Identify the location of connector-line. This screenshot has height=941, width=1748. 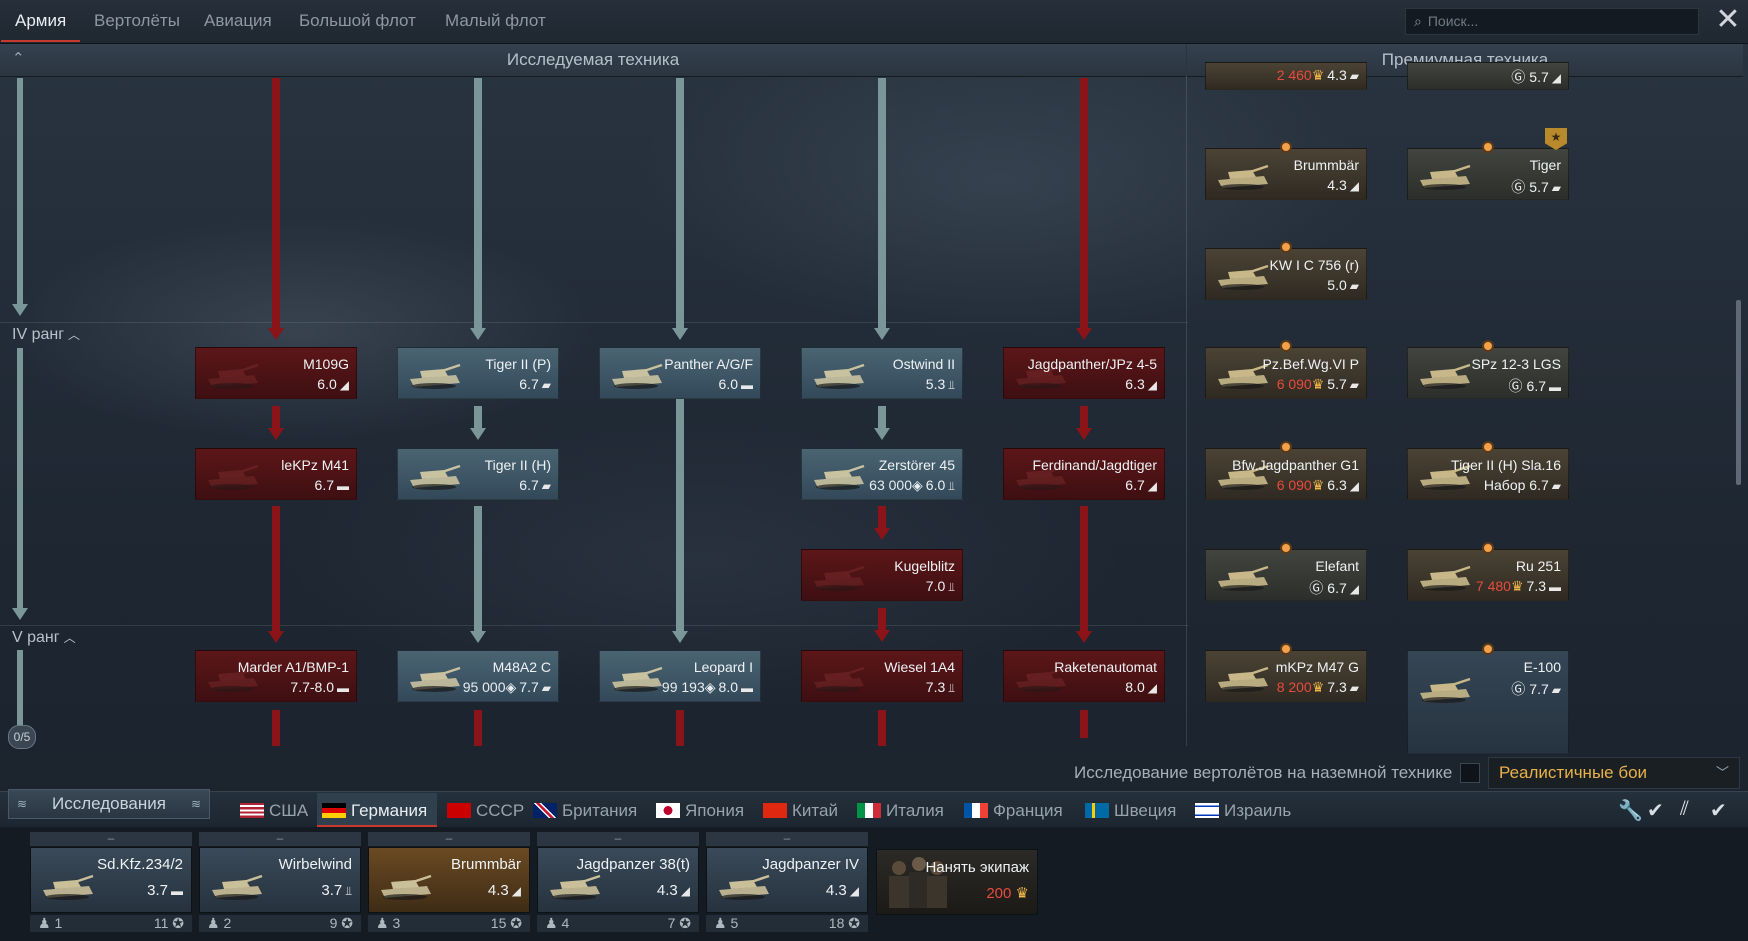
(478, 418).